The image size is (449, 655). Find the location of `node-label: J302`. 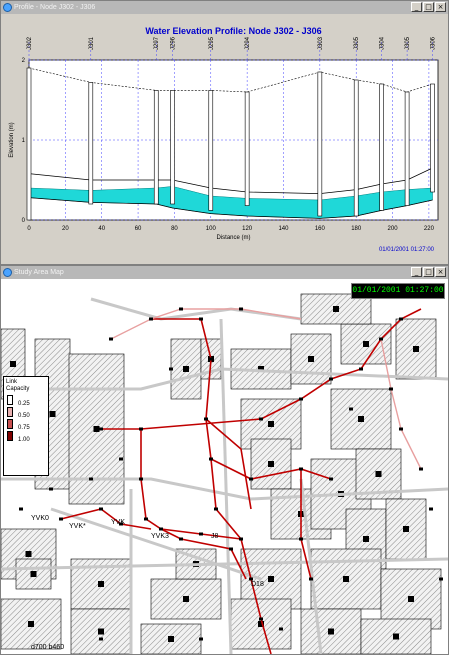

node-label: J302 is located at coordinates (30, 43).